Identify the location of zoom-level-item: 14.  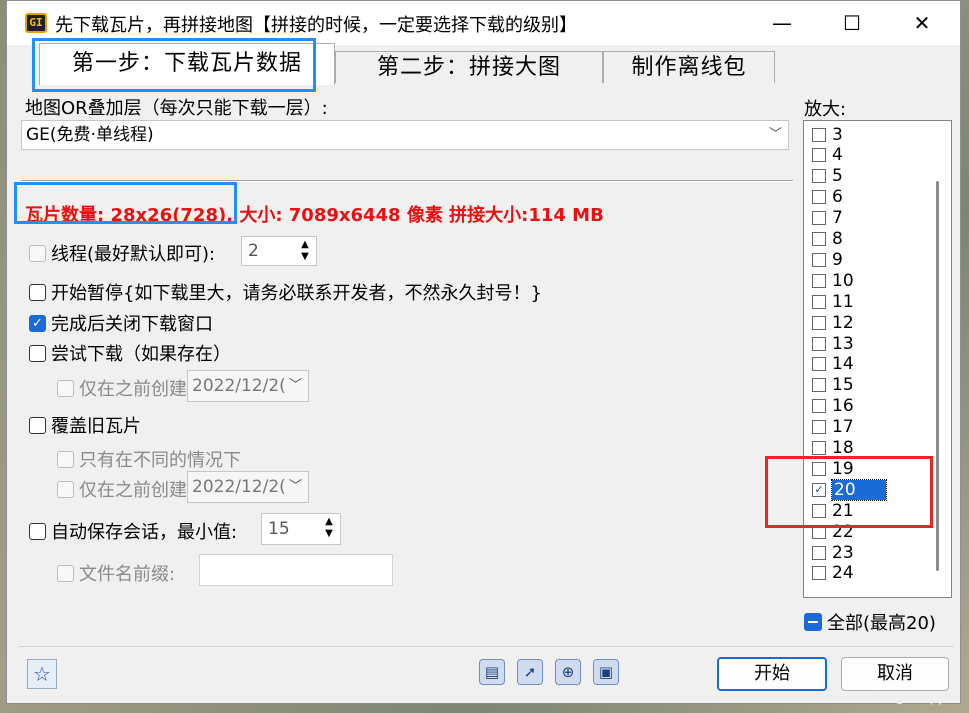
(833, 364).